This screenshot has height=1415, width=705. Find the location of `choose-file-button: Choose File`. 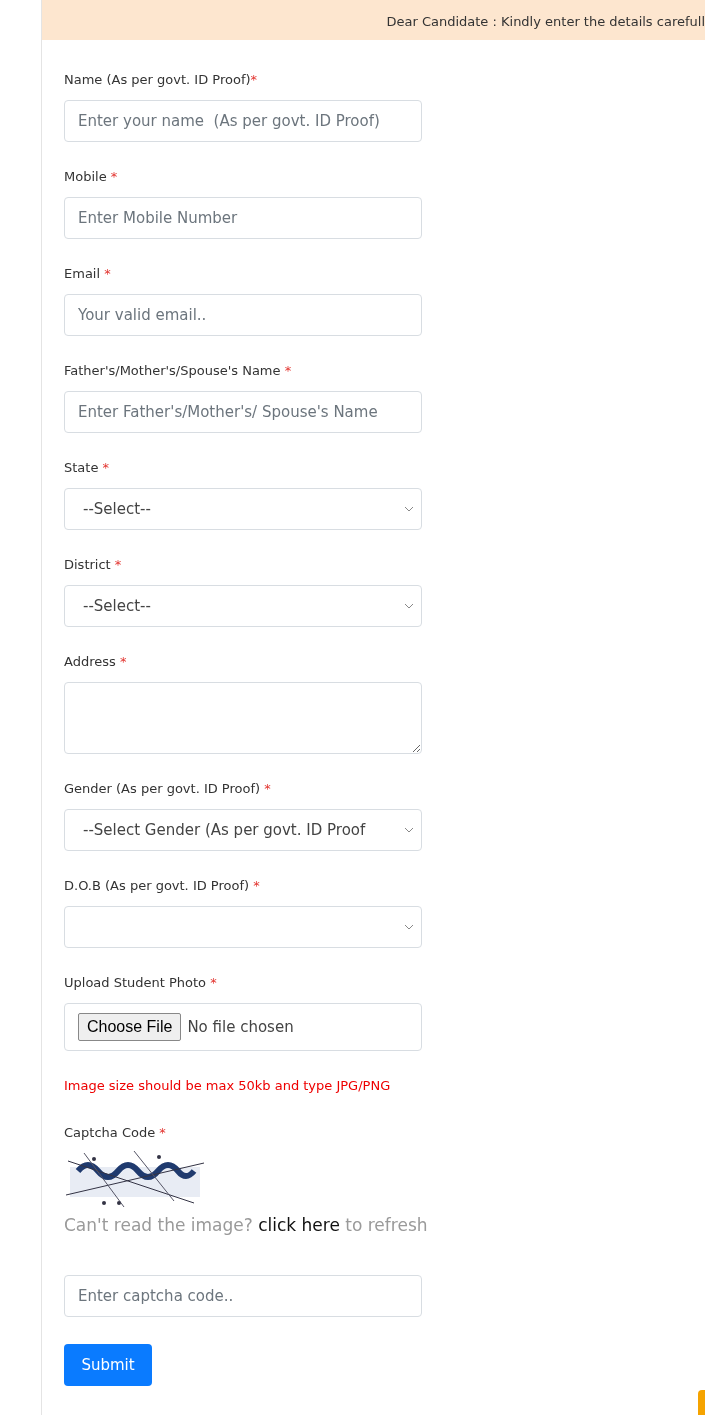

choose-file-button: Choose File is located at coordinates (130, 1027).